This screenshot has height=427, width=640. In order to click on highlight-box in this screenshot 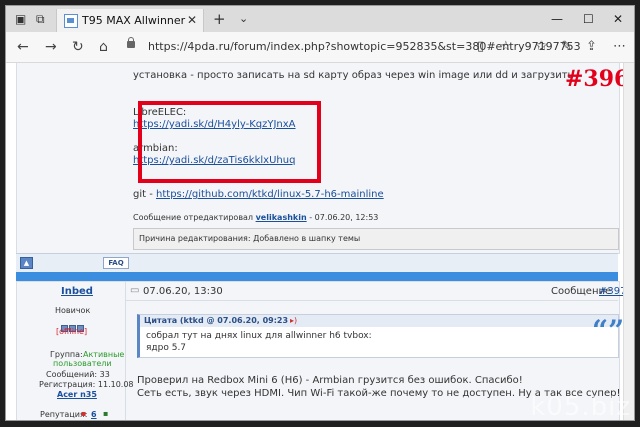, I will do `click(229, 142)`.